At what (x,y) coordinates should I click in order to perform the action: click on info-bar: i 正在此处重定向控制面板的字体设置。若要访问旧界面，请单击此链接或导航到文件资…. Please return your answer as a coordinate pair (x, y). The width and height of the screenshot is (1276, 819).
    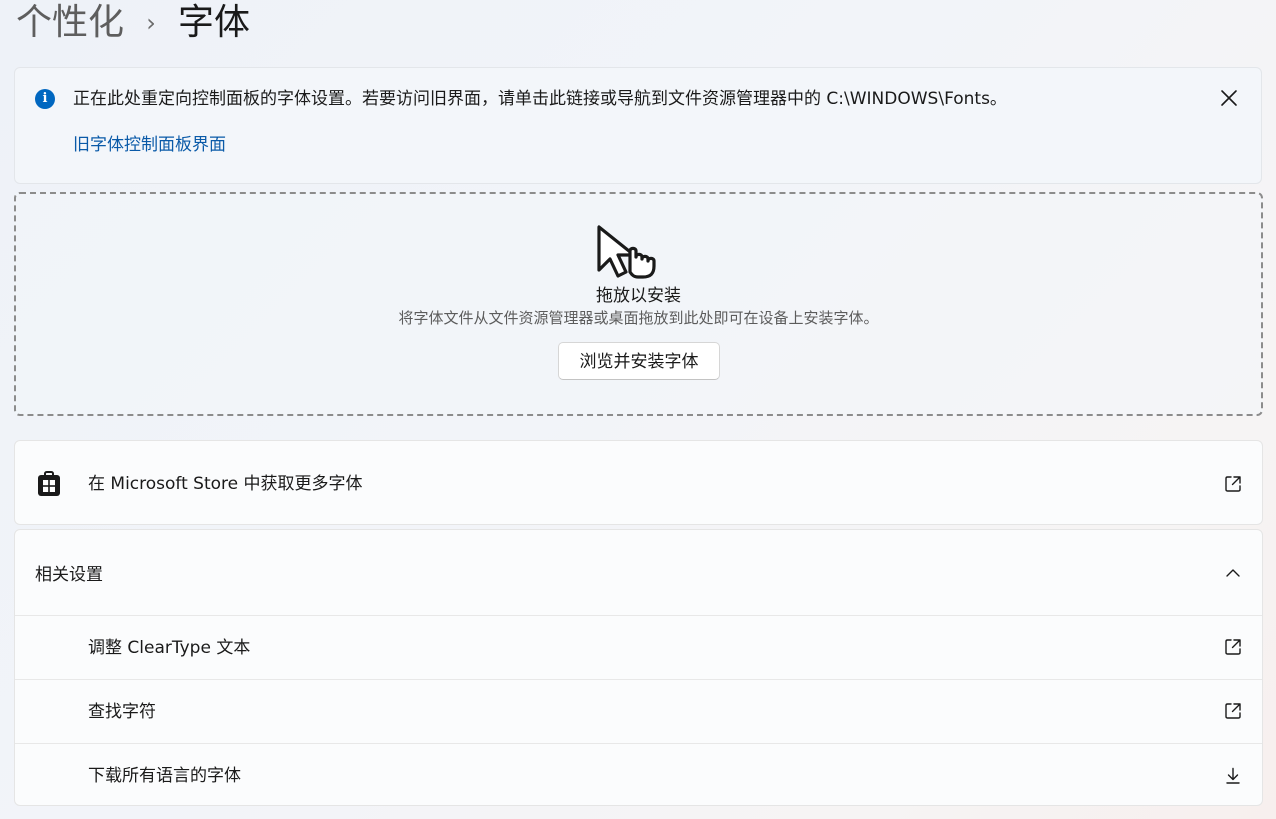
    Looking at the image, I should click on (638, 125).